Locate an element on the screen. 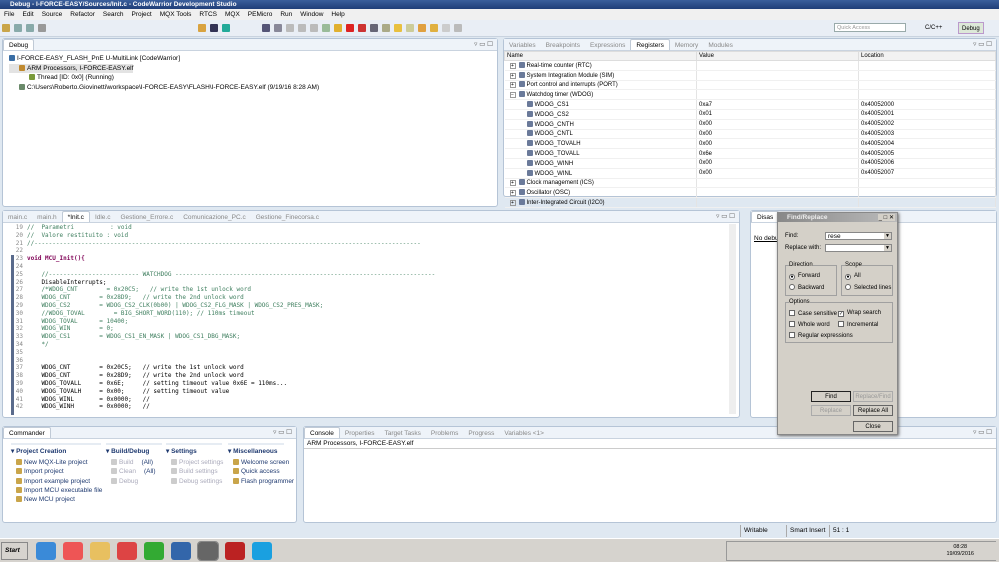  register-row: − Watchdog timer (WDOG) is located at coordinates (750, 95).